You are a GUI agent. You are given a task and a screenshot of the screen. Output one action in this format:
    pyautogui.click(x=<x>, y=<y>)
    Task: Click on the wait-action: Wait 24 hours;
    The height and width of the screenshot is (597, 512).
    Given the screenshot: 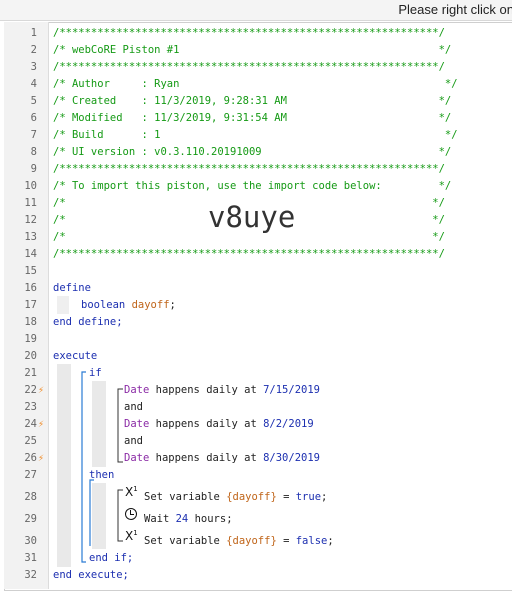 What is the action you would take?
    pyautogui.click(x=188, y=519)
    